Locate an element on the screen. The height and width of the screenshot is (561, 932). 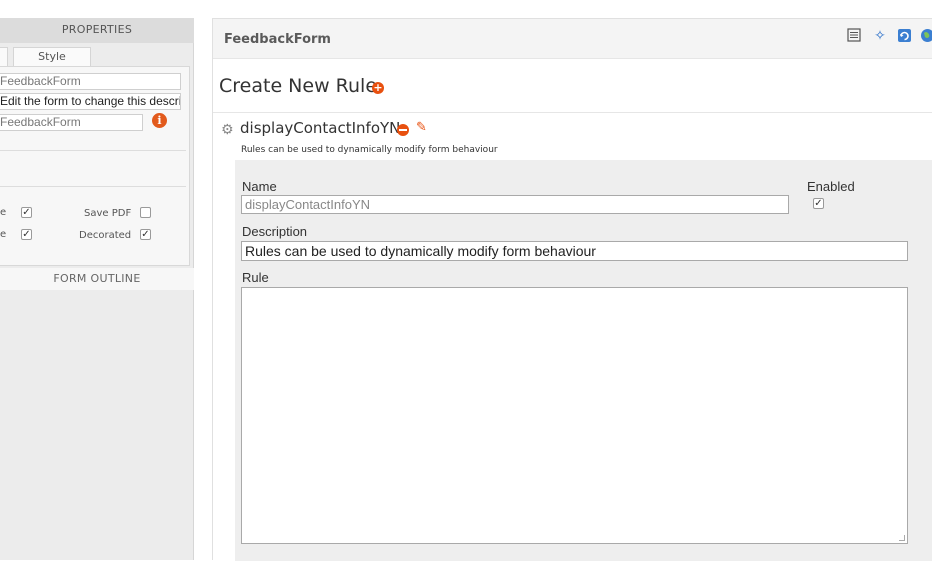
remove-circle-icon is located at coordinates (403, 130).